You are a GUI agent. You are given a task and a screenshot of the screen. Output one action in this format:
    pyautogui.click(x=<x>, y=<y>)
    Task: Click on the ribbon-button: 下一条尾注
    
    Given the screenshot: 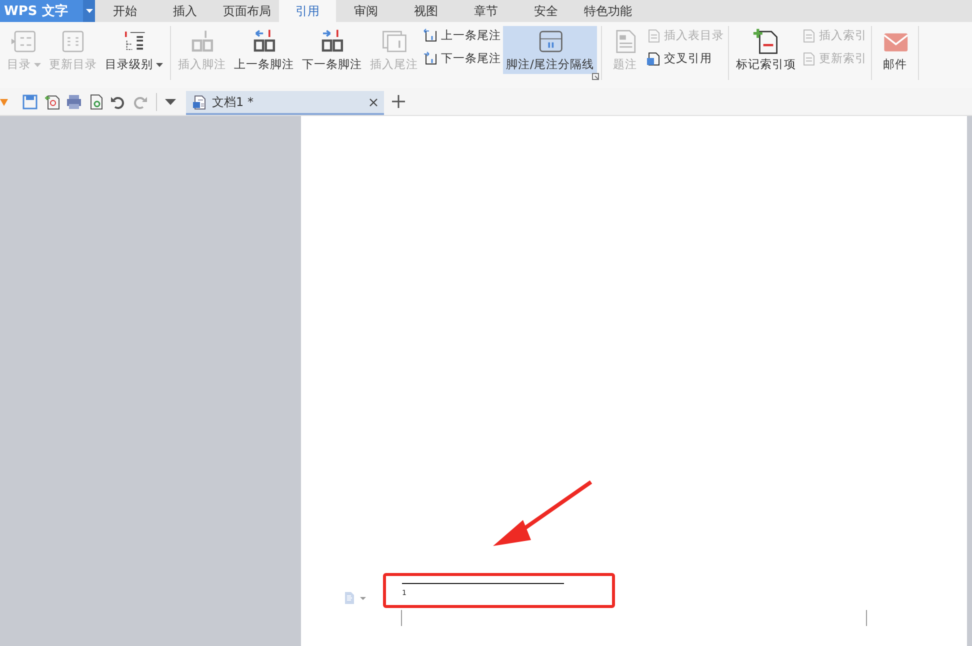 What is the action you would take?
    pyautogui.click(x=462, y=58)
    